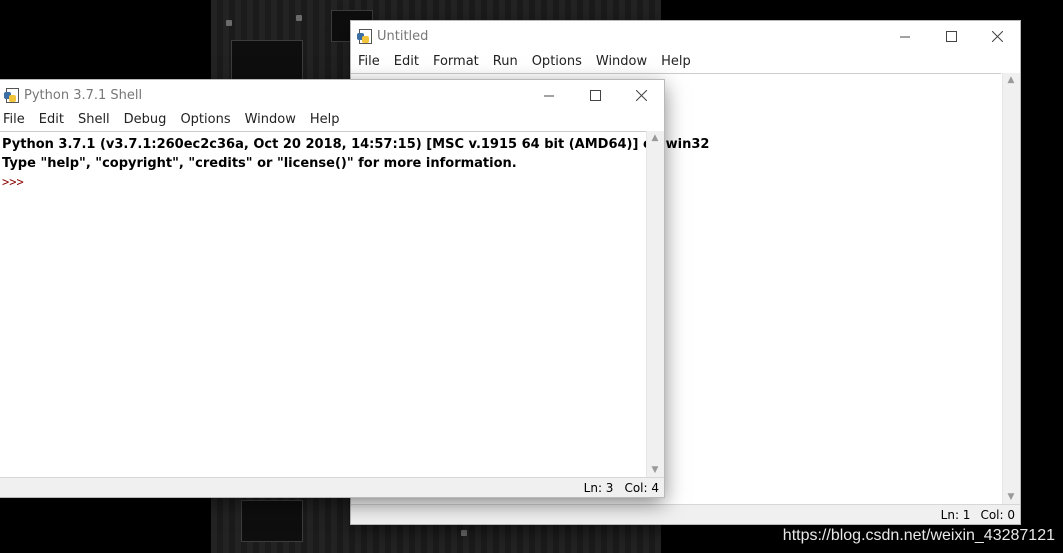  I want to click on line-number: Ln: 1, so click(955, 514).